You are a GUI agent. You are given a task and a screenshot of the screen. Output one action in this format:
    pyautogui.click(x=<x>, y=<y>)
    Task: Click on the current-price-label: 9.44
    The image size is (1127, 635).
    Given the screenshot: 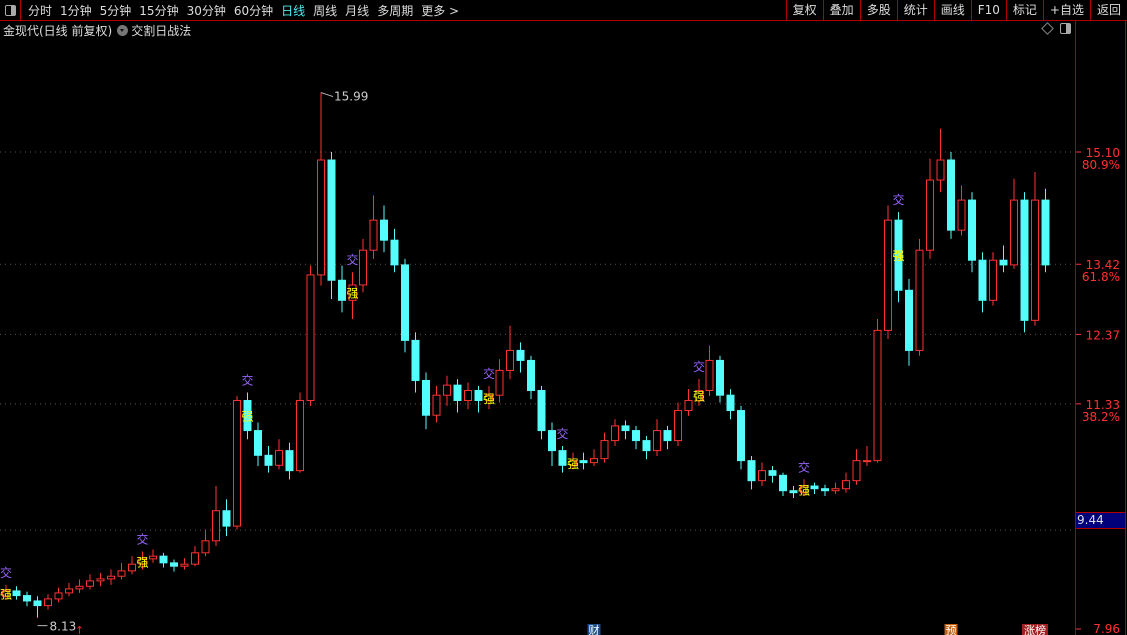 What is the action you would take?
    pyautogui.click(x=1100, y=520)
    